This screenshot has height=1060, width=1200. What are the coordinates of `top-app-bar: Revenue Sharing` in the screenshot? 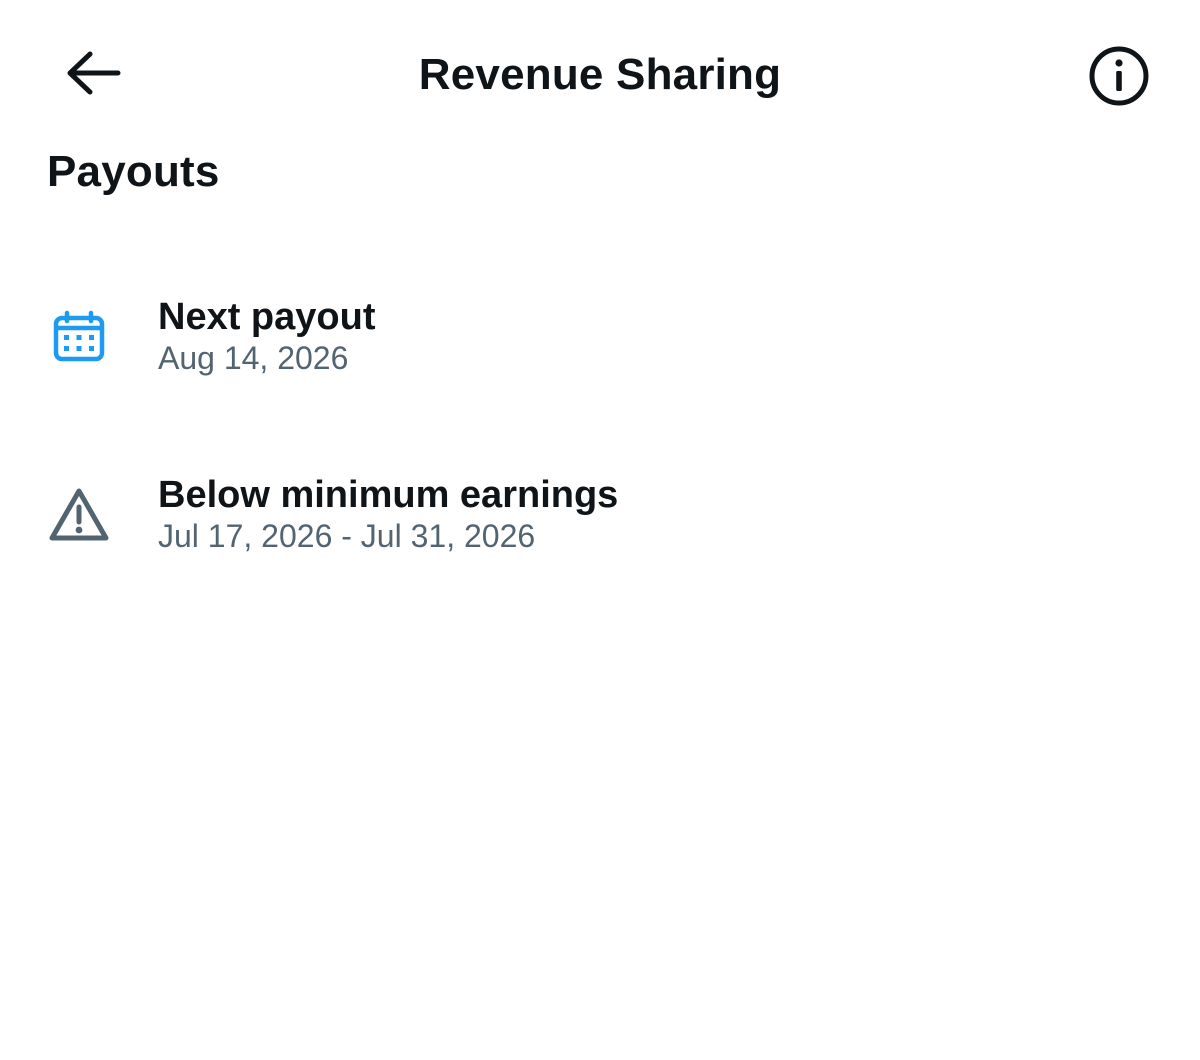 It's located at (600, 75).